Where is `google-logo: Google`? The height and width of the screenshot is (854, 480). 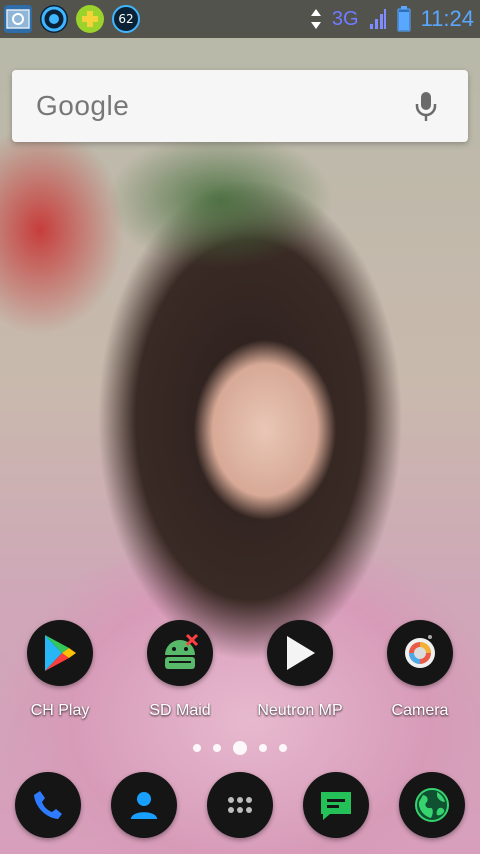 google-logo: Google is located at coordinates (83, 105).